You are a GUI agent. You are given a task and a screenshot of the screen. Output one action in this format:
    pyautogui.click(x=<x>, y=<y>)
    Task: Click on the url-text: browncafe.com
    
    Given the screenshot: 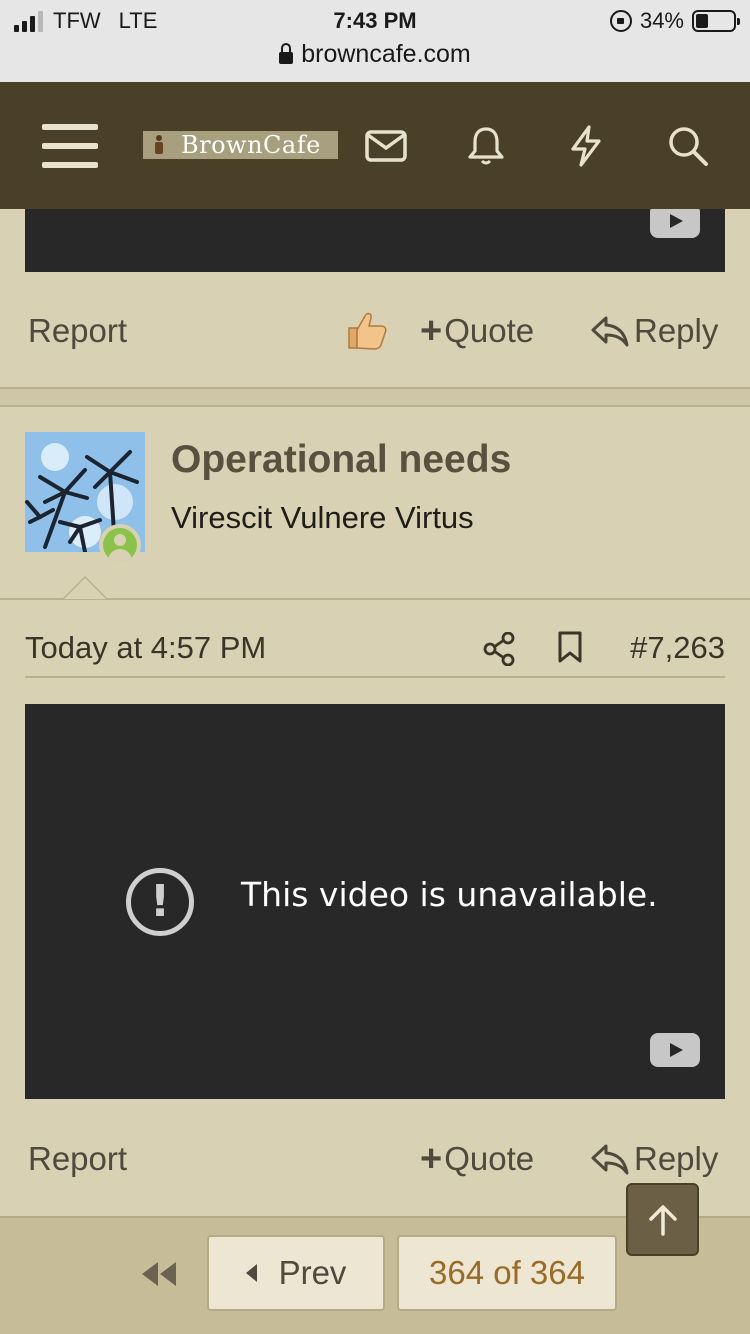 What is the action you would take?
    pyautogui.click(x=386, y=54)
    